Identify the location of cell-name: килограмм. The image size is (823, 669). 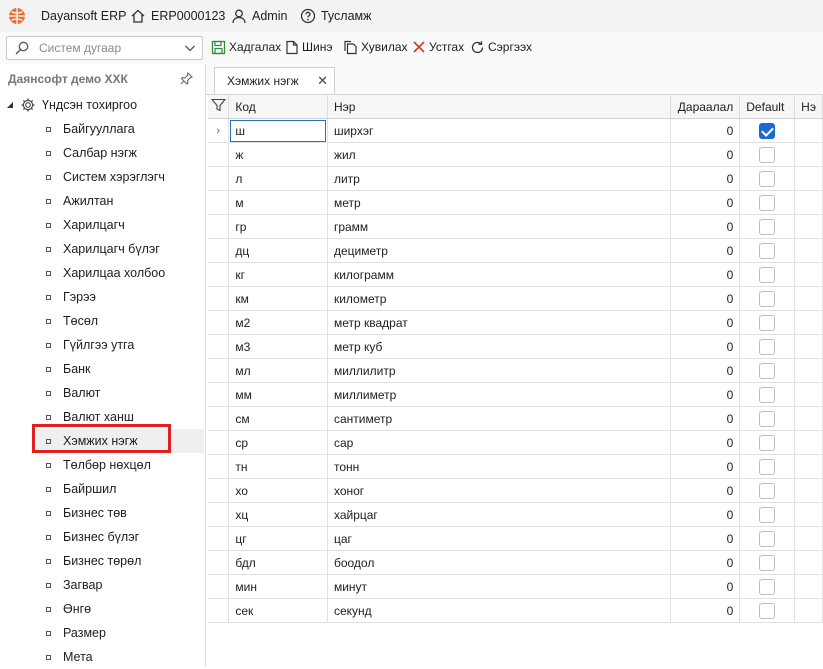
(499, 274).